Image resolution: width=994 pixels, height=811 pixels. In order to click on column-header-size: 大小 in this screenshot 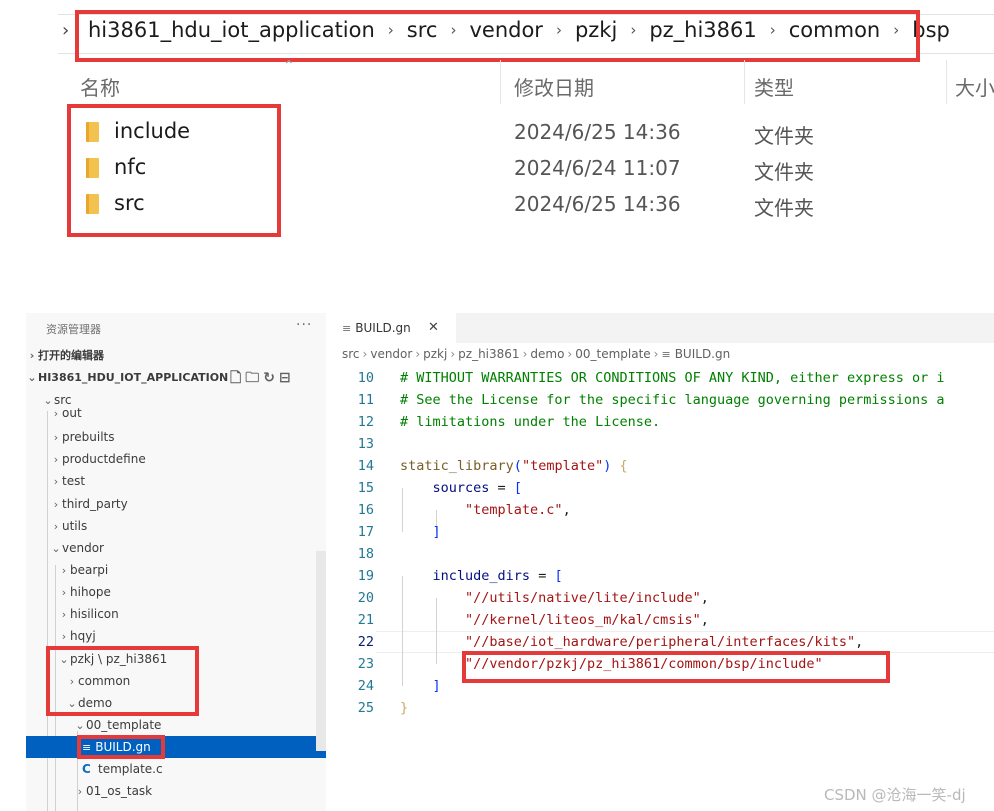, I will do `click(974, 86)`.